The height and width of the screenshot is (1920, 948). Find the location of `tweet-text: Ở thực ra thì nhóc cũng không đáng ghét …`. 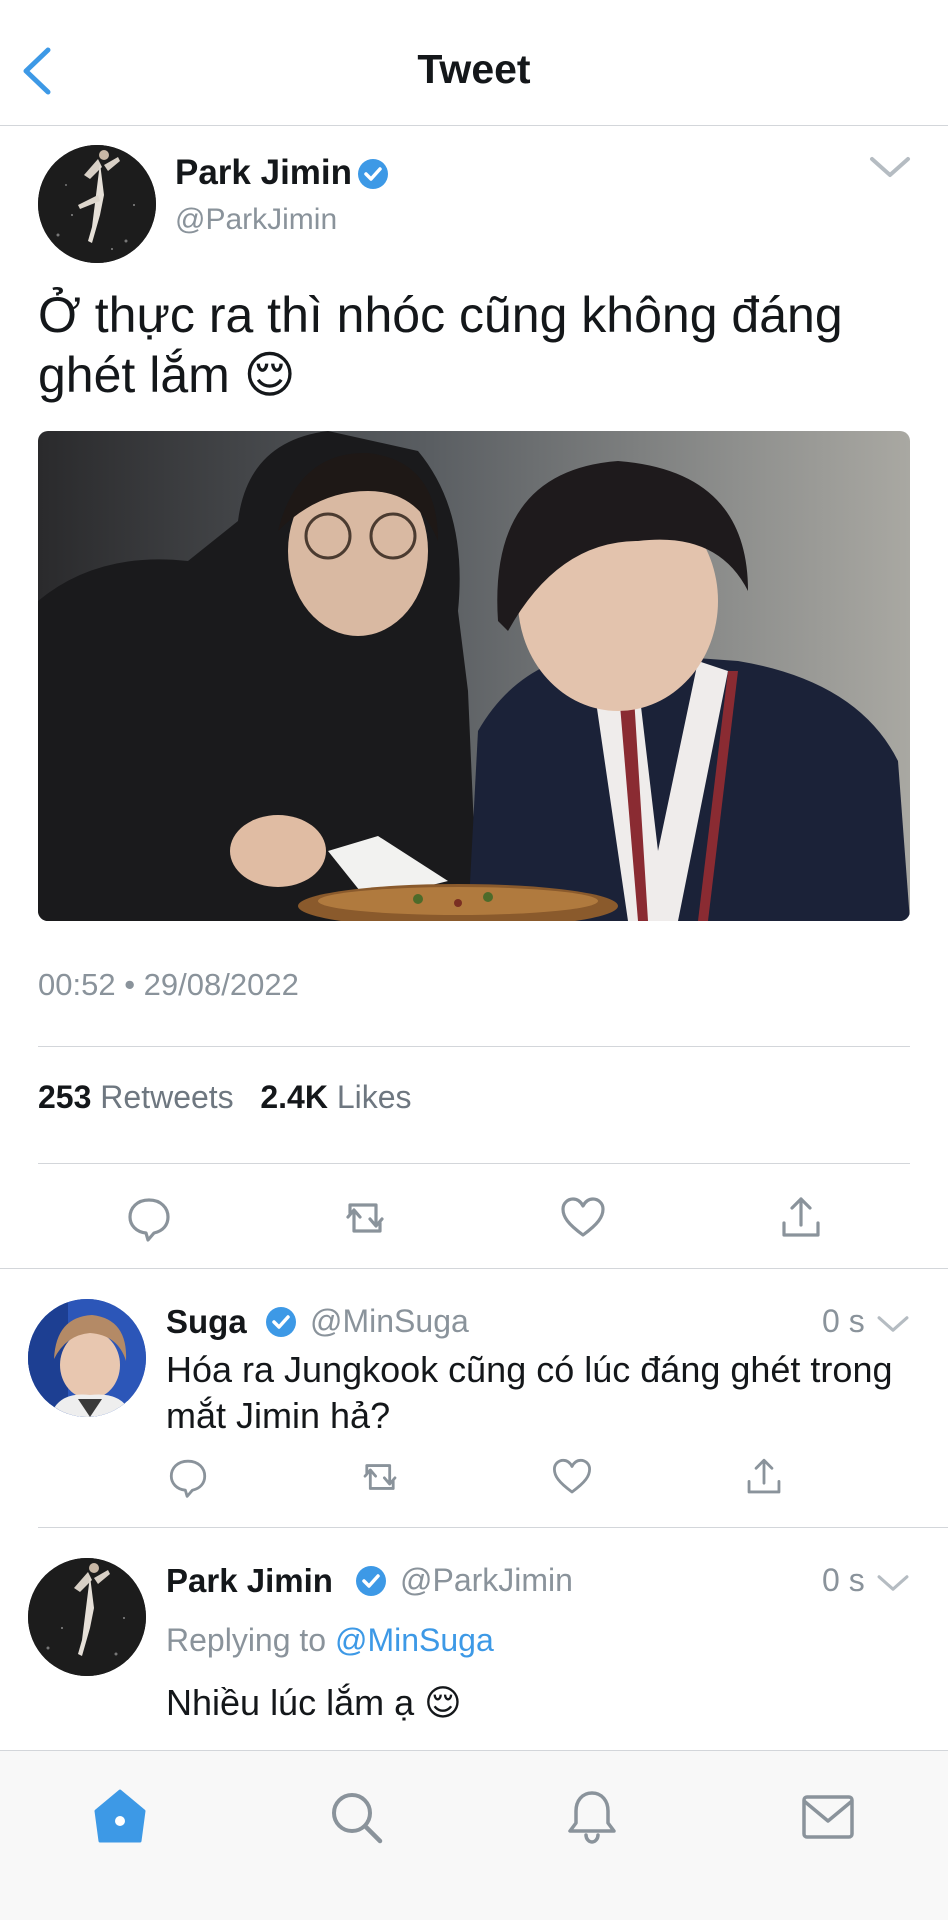

tweet-text: Ở thực ra thì nhóc cũng không đáng ghét … is located at coordinates (440, 345).